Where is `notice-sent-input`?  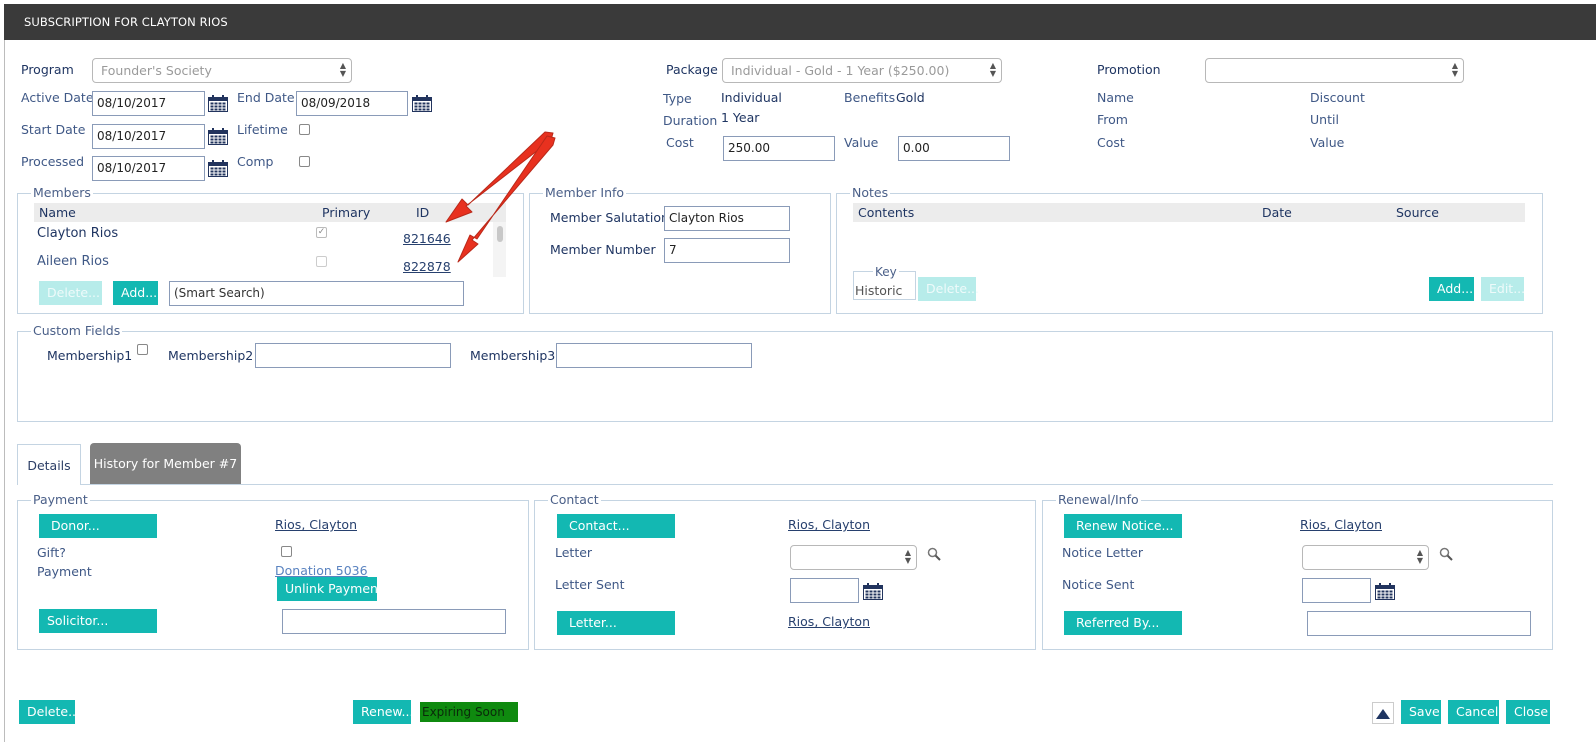
notice-sent-input is located at coordinates (1336, 590).